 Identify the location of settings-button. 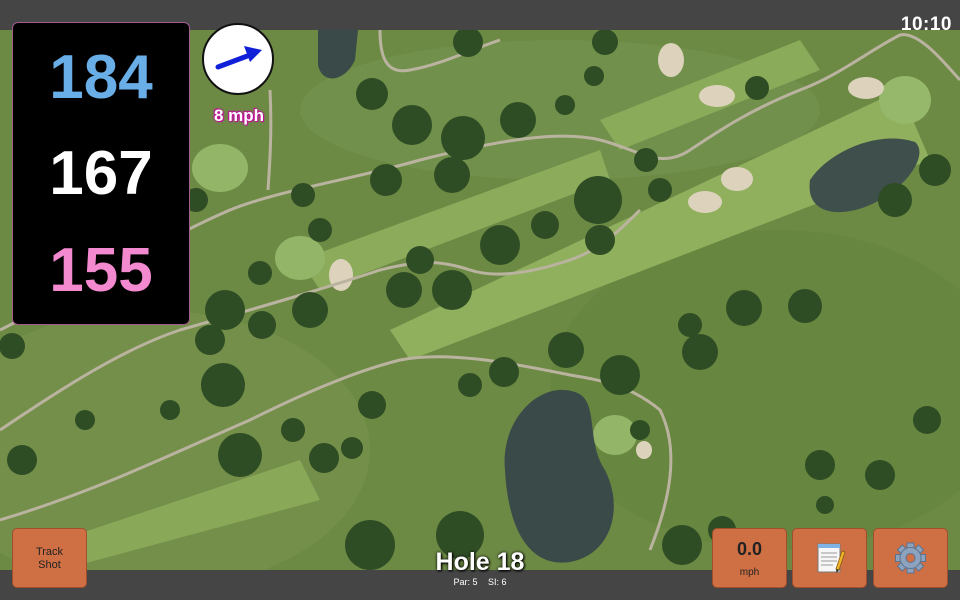
(910, 558).